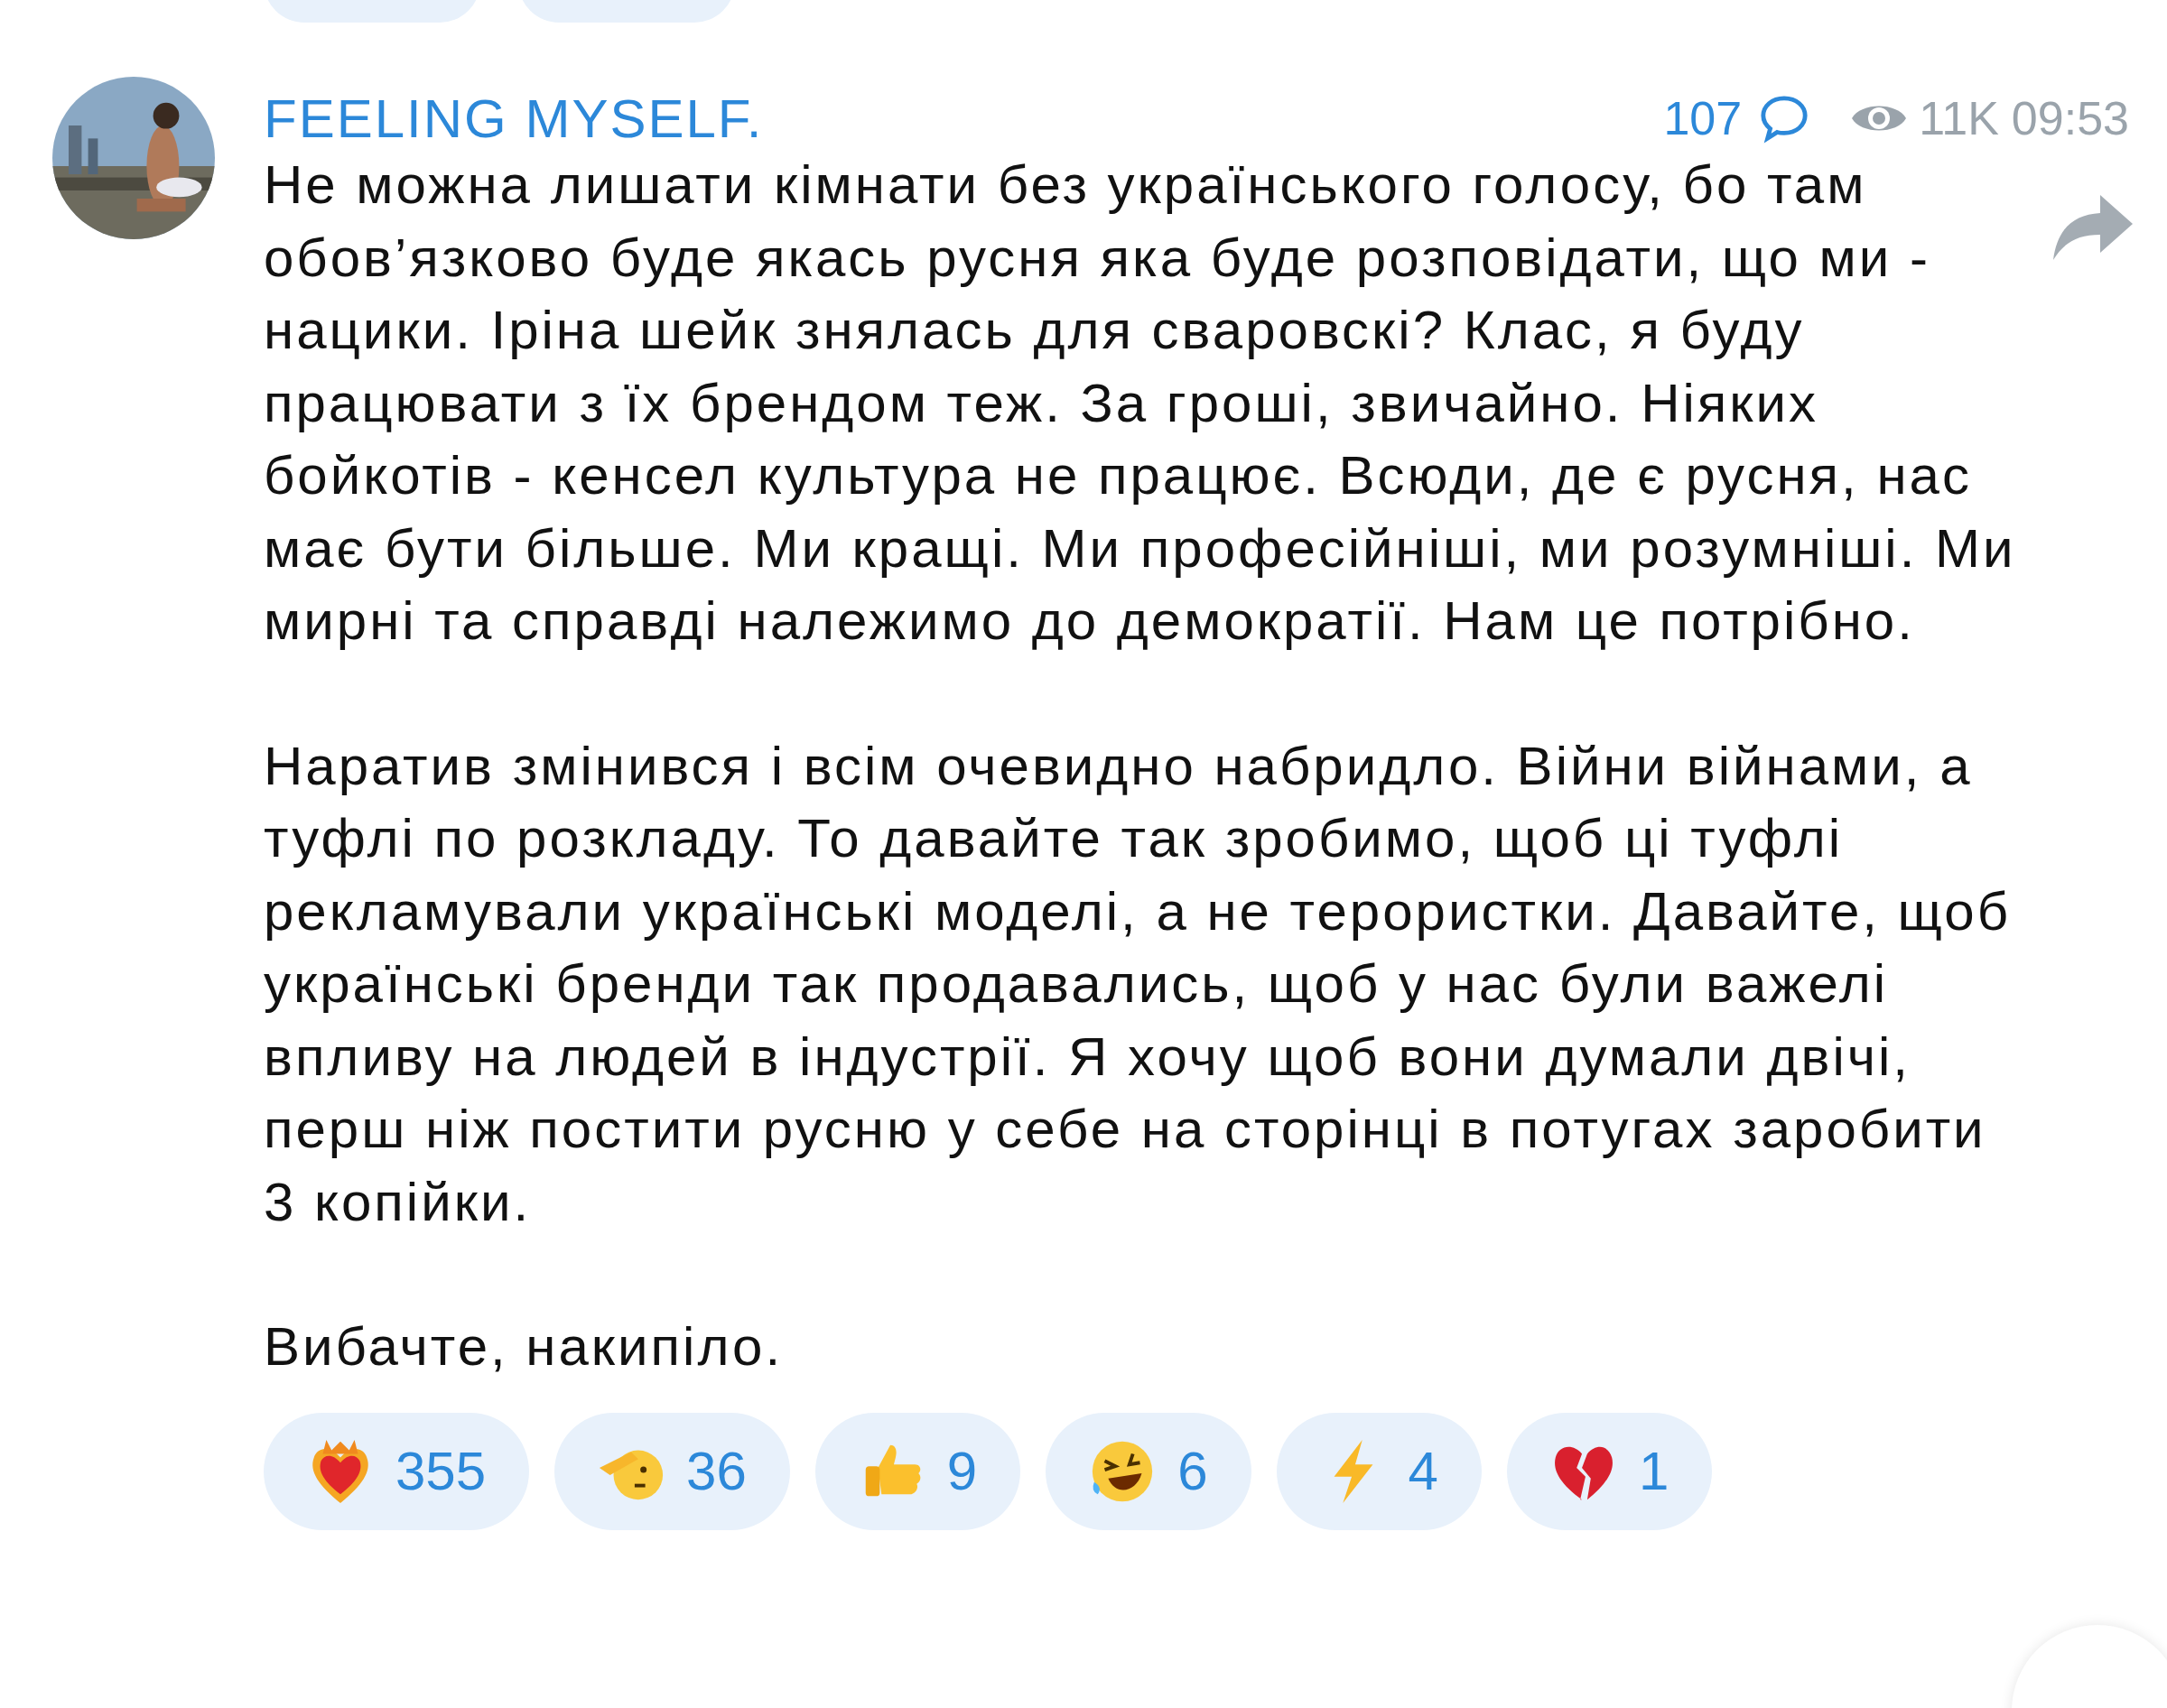 The height and width of the screenshot is (1708, 2167). Describe the element at coordinates (397, 1471) in the screenshot. I see `reaction-button: 355` at that location.